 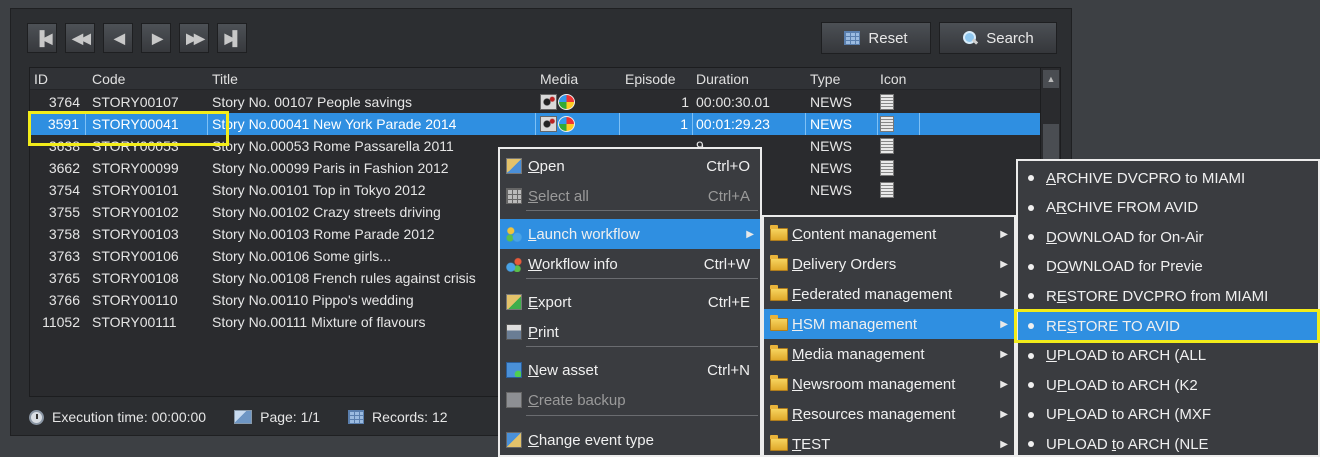 What do you see at coordinates (1168, 443) in the screenshot?
I see `workflow-item-upload-to-arch-nle: UPLOAD to ARCH (NLE` at bounding box center [1168, 443].